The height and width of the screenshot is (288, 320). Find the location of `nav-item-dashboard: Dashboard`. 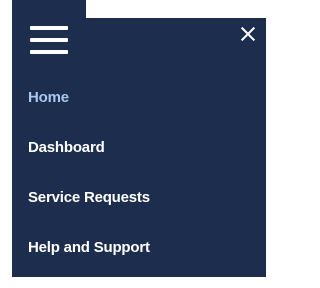

nav-item-dashboard: Dashboard is located at coordinates (89, 163).